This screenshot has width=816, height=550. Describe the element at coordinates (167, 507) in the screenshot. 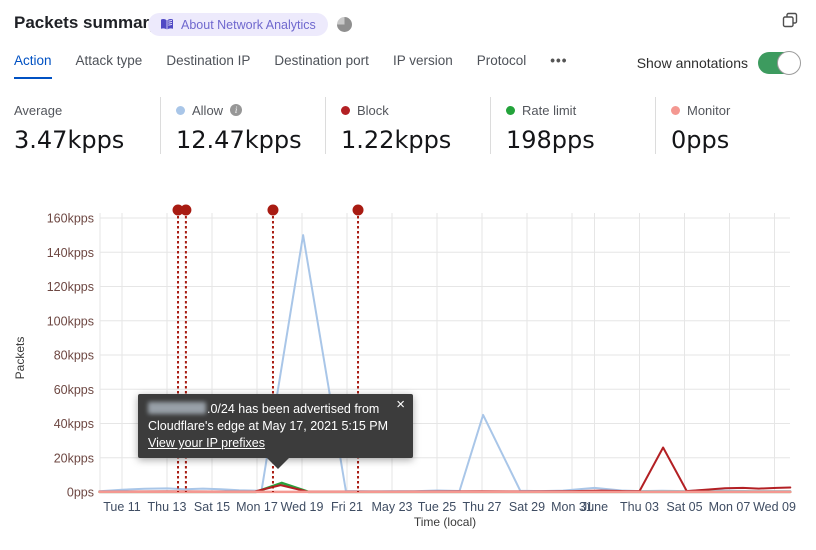

I see `x-tick-label: Thu 13` at that location.